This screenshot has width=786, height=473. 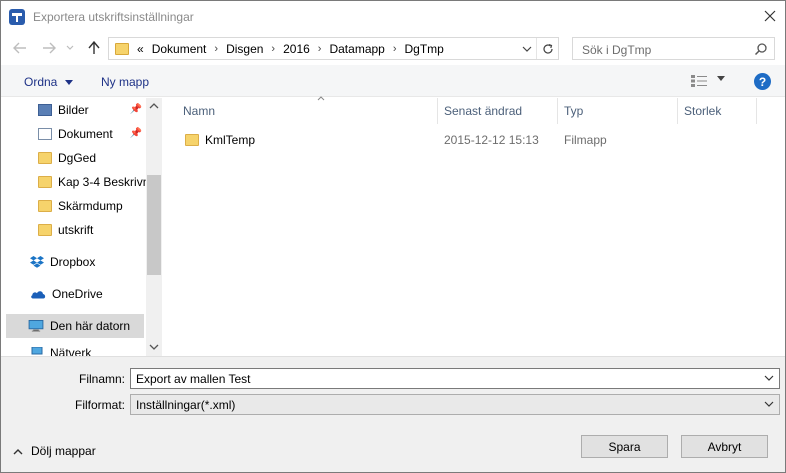 I want to click on organize-label: Ordna, so click(x=41, y=82).